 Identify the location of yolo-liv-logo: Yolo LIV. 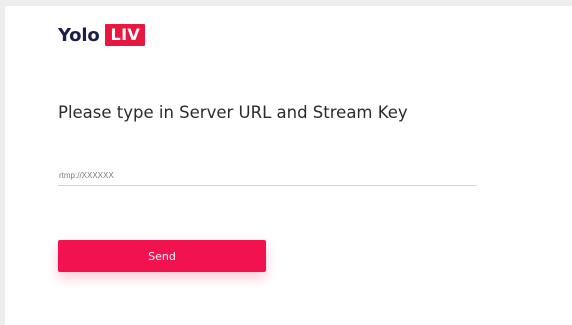
(102, 35).